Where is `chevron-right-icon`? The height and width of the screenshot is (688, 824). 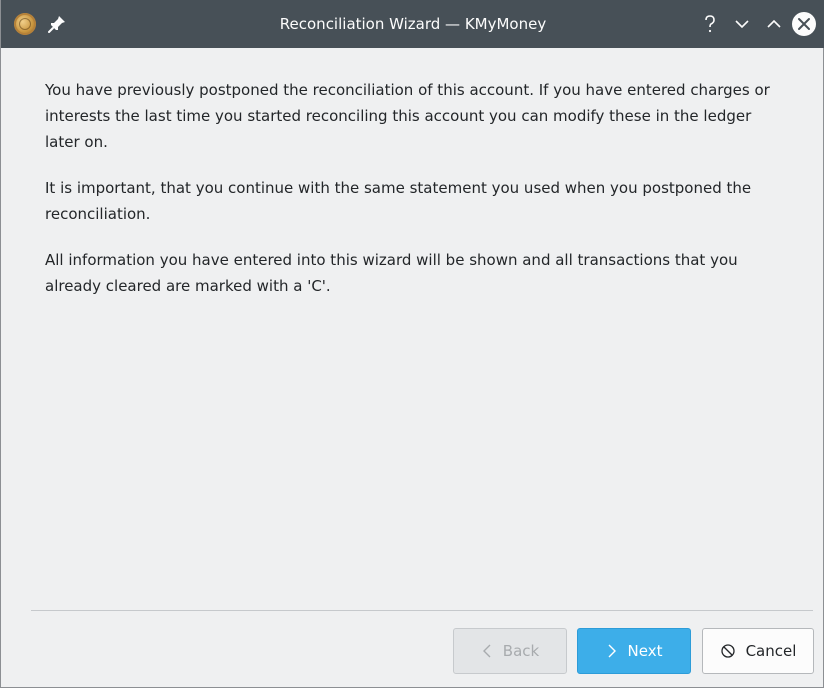
chevron-right-icon is located at coordinates (612, 651).